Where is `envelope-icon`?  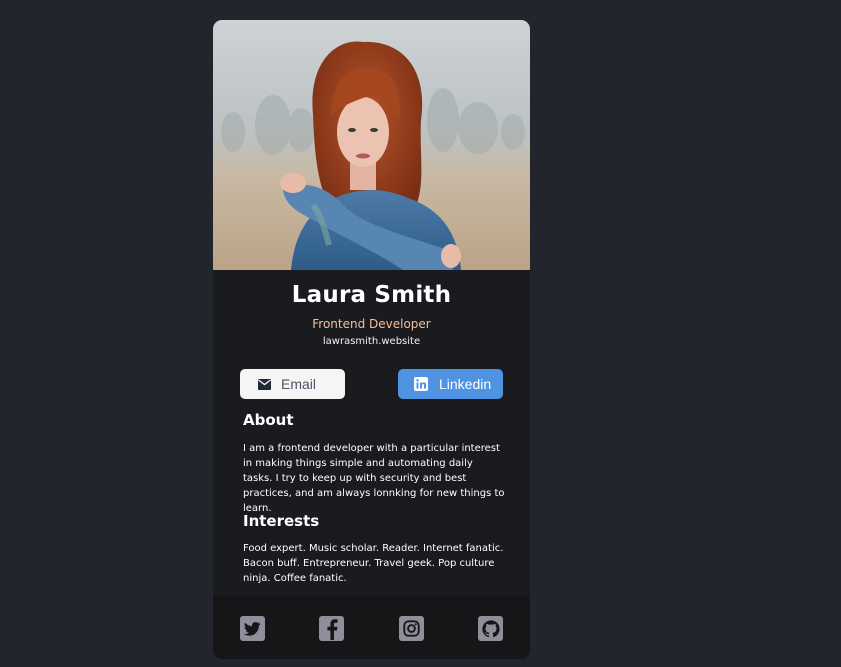
envelope-icon is located at coordinates (264, 384).